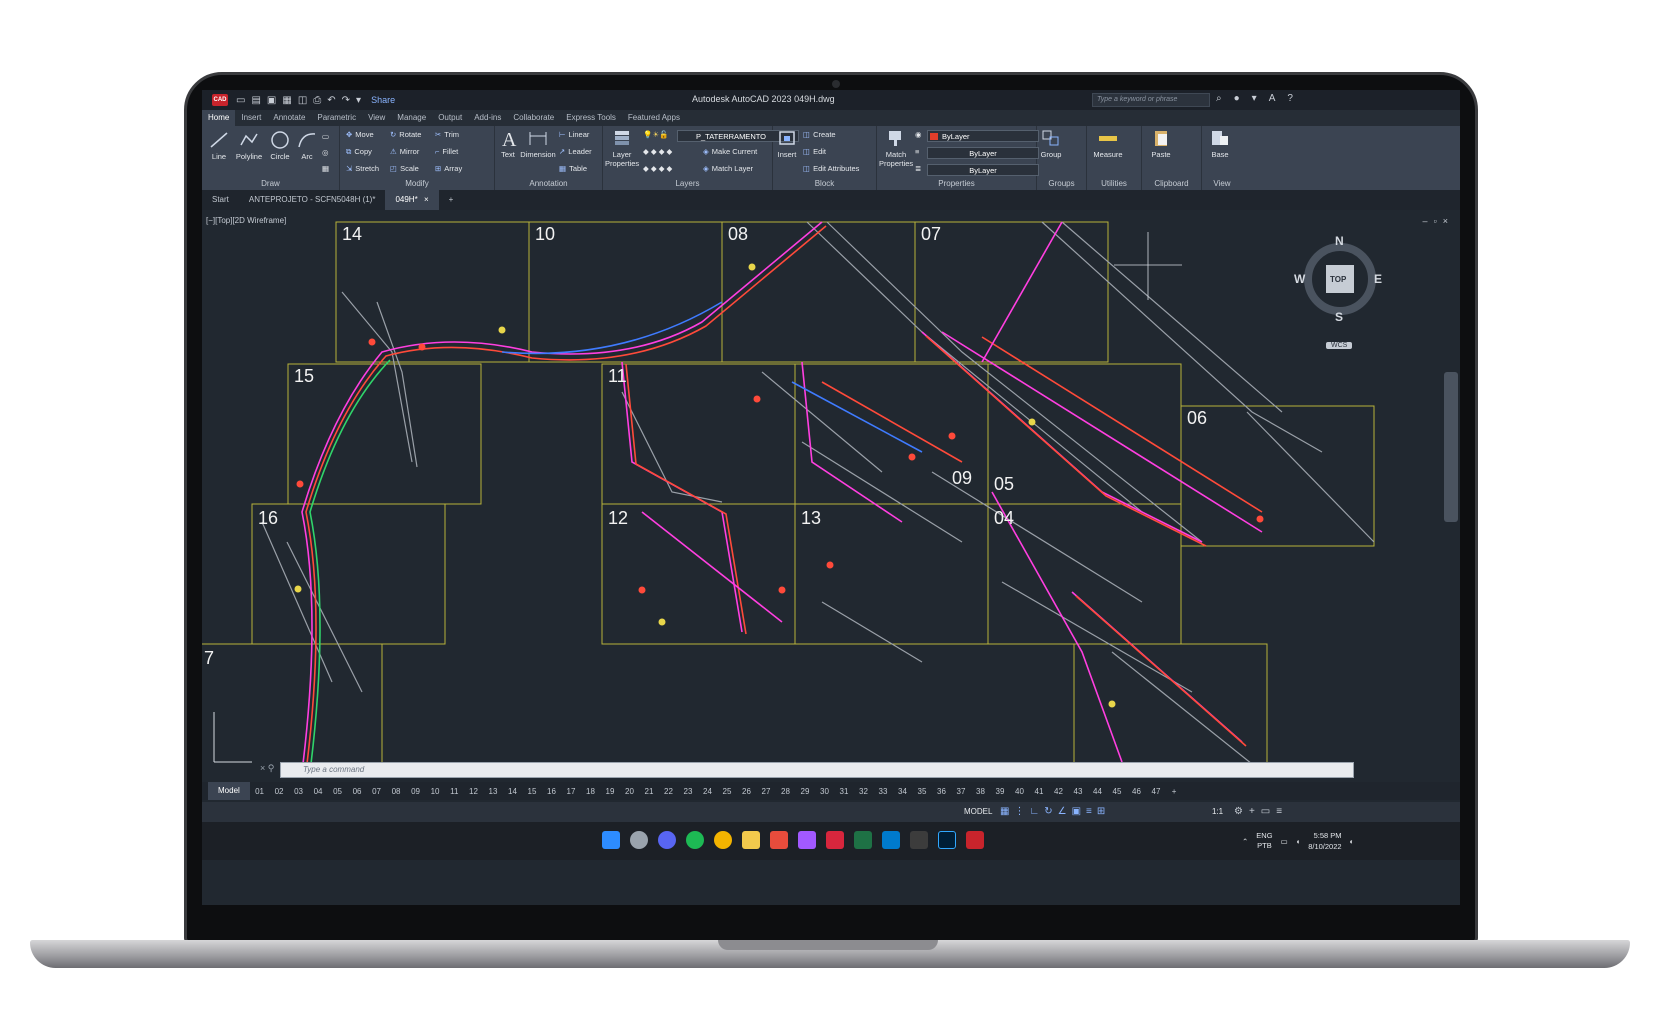  I want to click on layout-tab-02: 02, so click(279, 791).